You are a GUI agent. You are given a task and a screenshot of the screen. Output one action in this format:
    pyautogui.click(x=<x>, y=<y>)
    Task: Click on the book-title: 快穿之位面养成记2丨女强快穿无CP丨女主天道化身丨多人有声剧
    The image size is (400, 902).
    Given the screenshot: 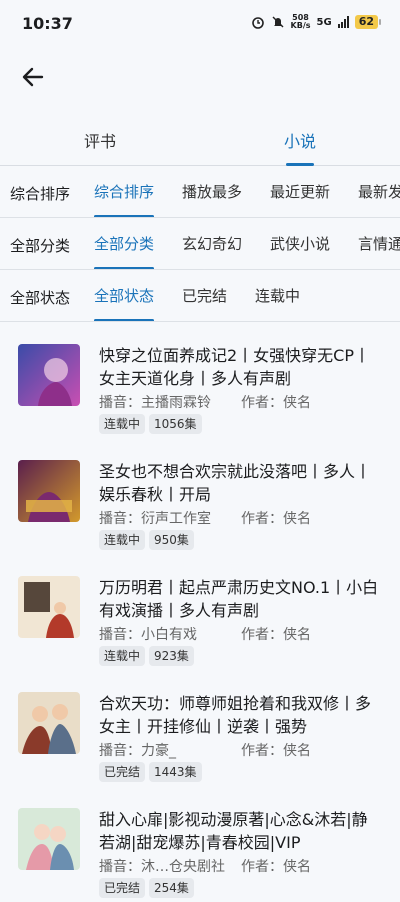 What is the action you would take?
    pyautogui.click(x=235, y=367)
    